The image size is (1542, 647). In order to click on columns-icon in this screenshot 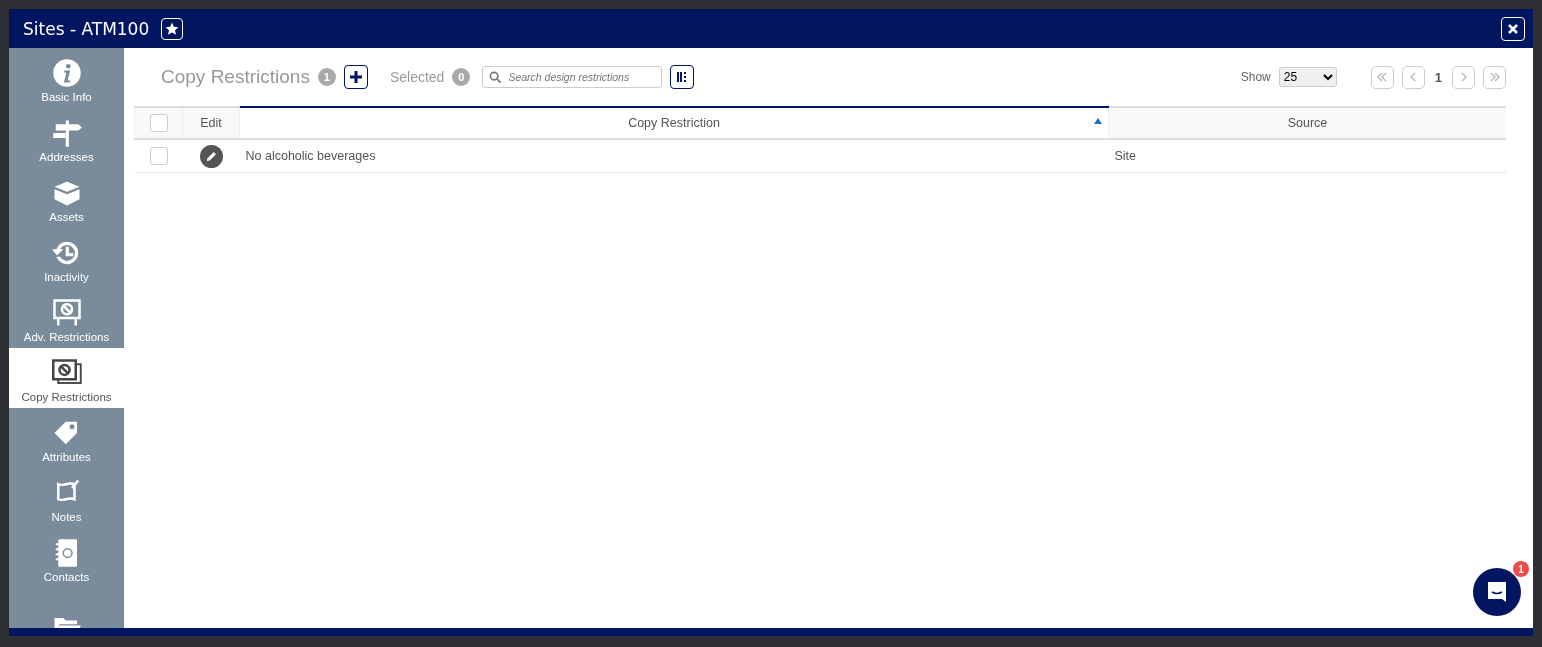, I will do `click(682, 77)`.